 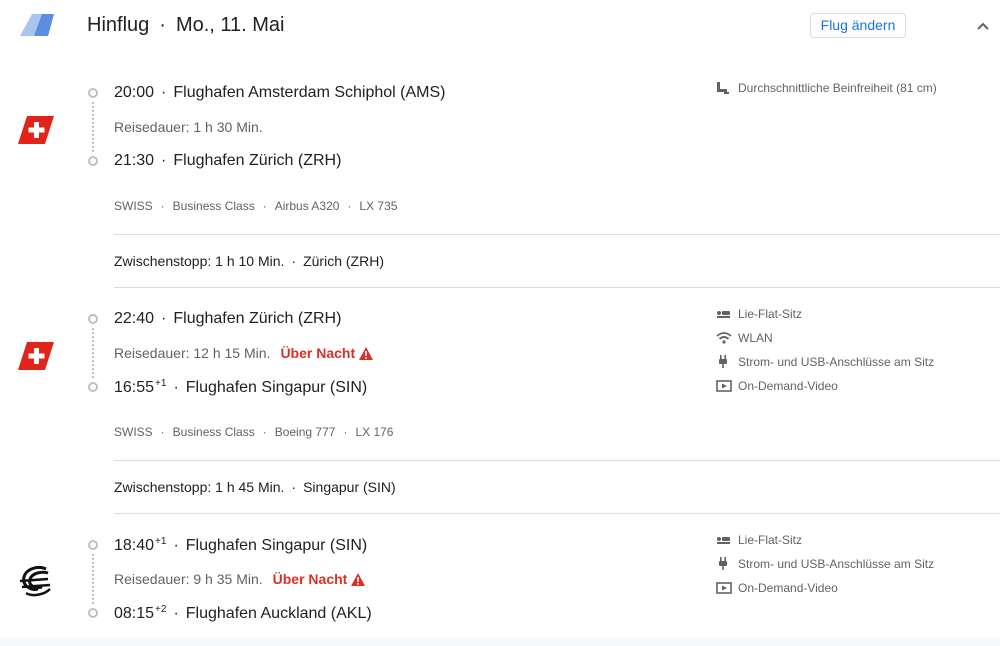 What do you see at coordinates (309, 92) in the screenshot?
I see `departure-airport: Flughafen Amsterdam Schiphol (AMS)` at bounding box center [309, 92].